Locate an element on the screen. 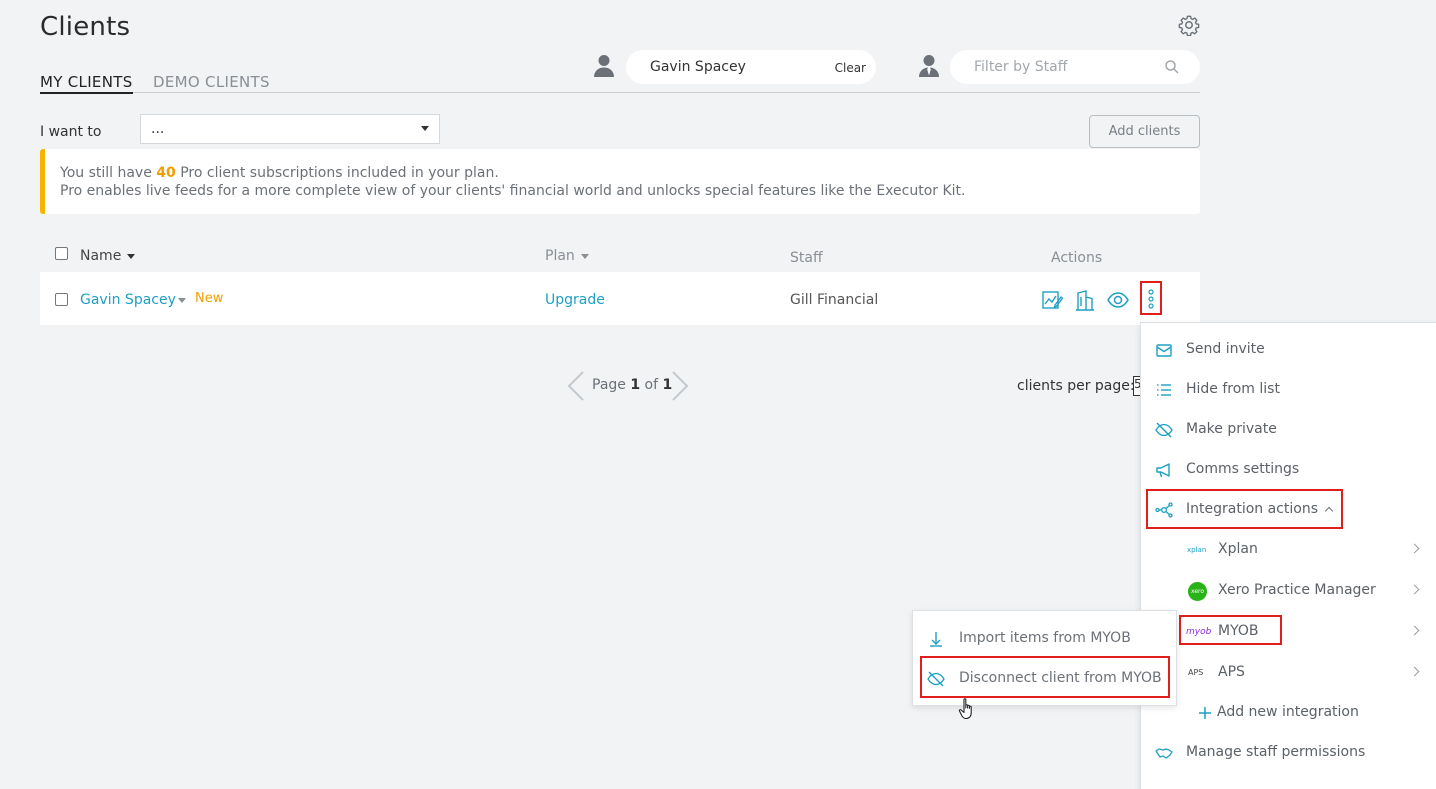 The height and width of the screenshot is (789, 1436). xplan-logo-icon: xplan is located at coordinates (1197, 550).